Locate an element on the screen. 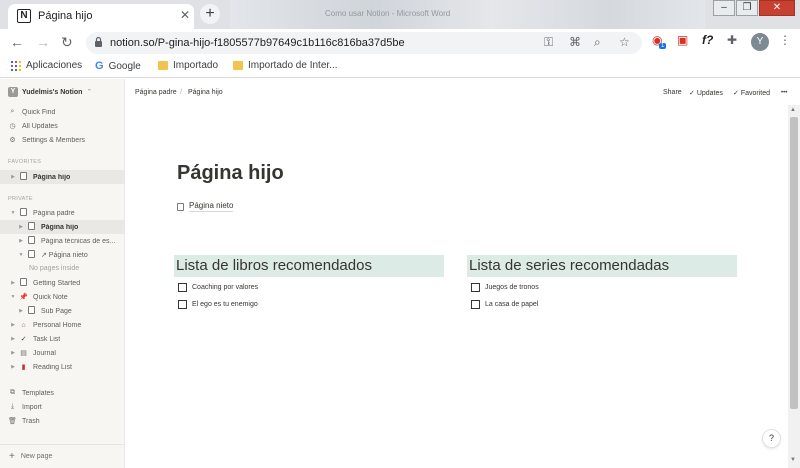 Image resolution: width=800 pixels, height=468 pixels. todo-label: La casa de papel is located at coordinates (512, 304).